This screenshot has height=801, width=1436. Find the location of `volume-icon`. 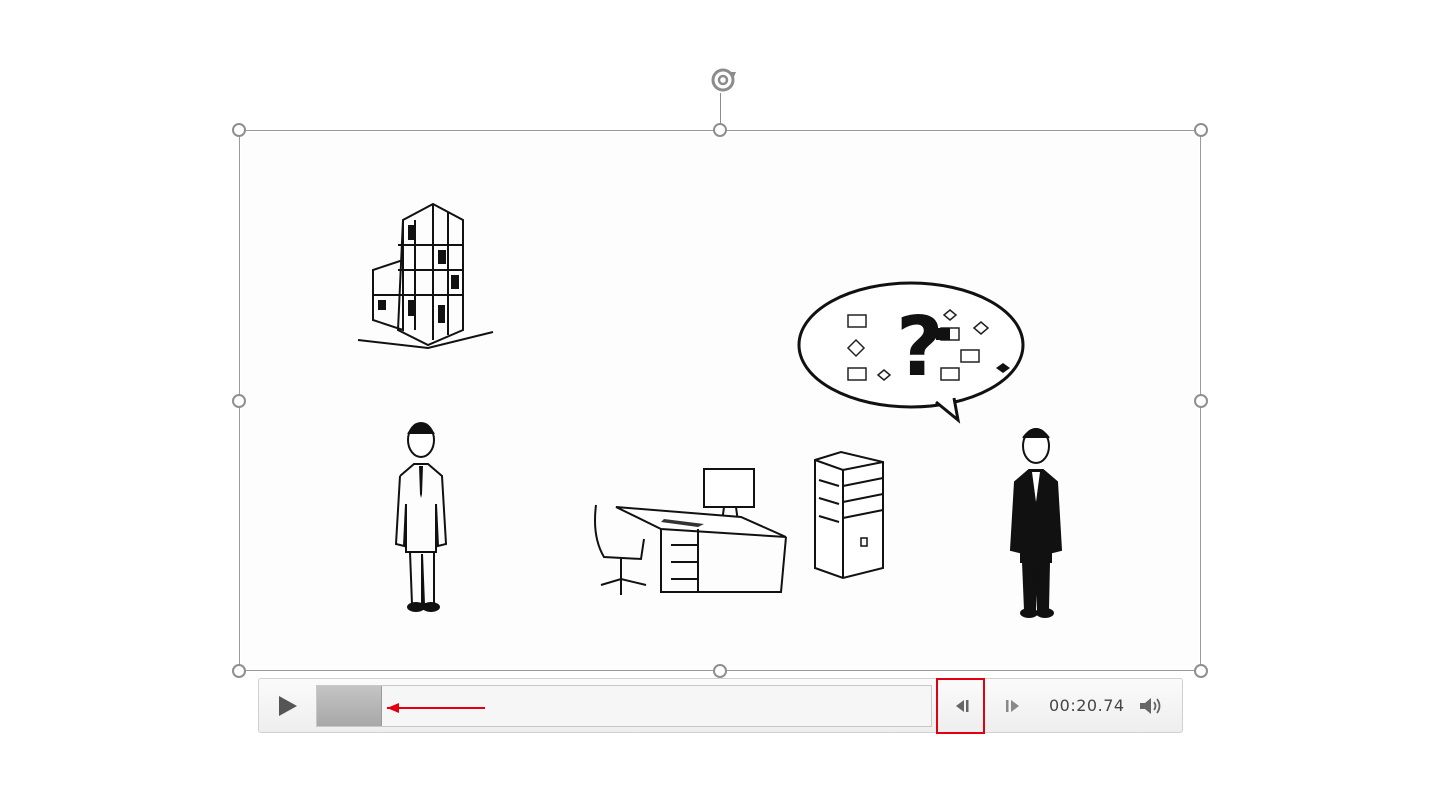

volume-icon is located at coordinates (1151, 706).